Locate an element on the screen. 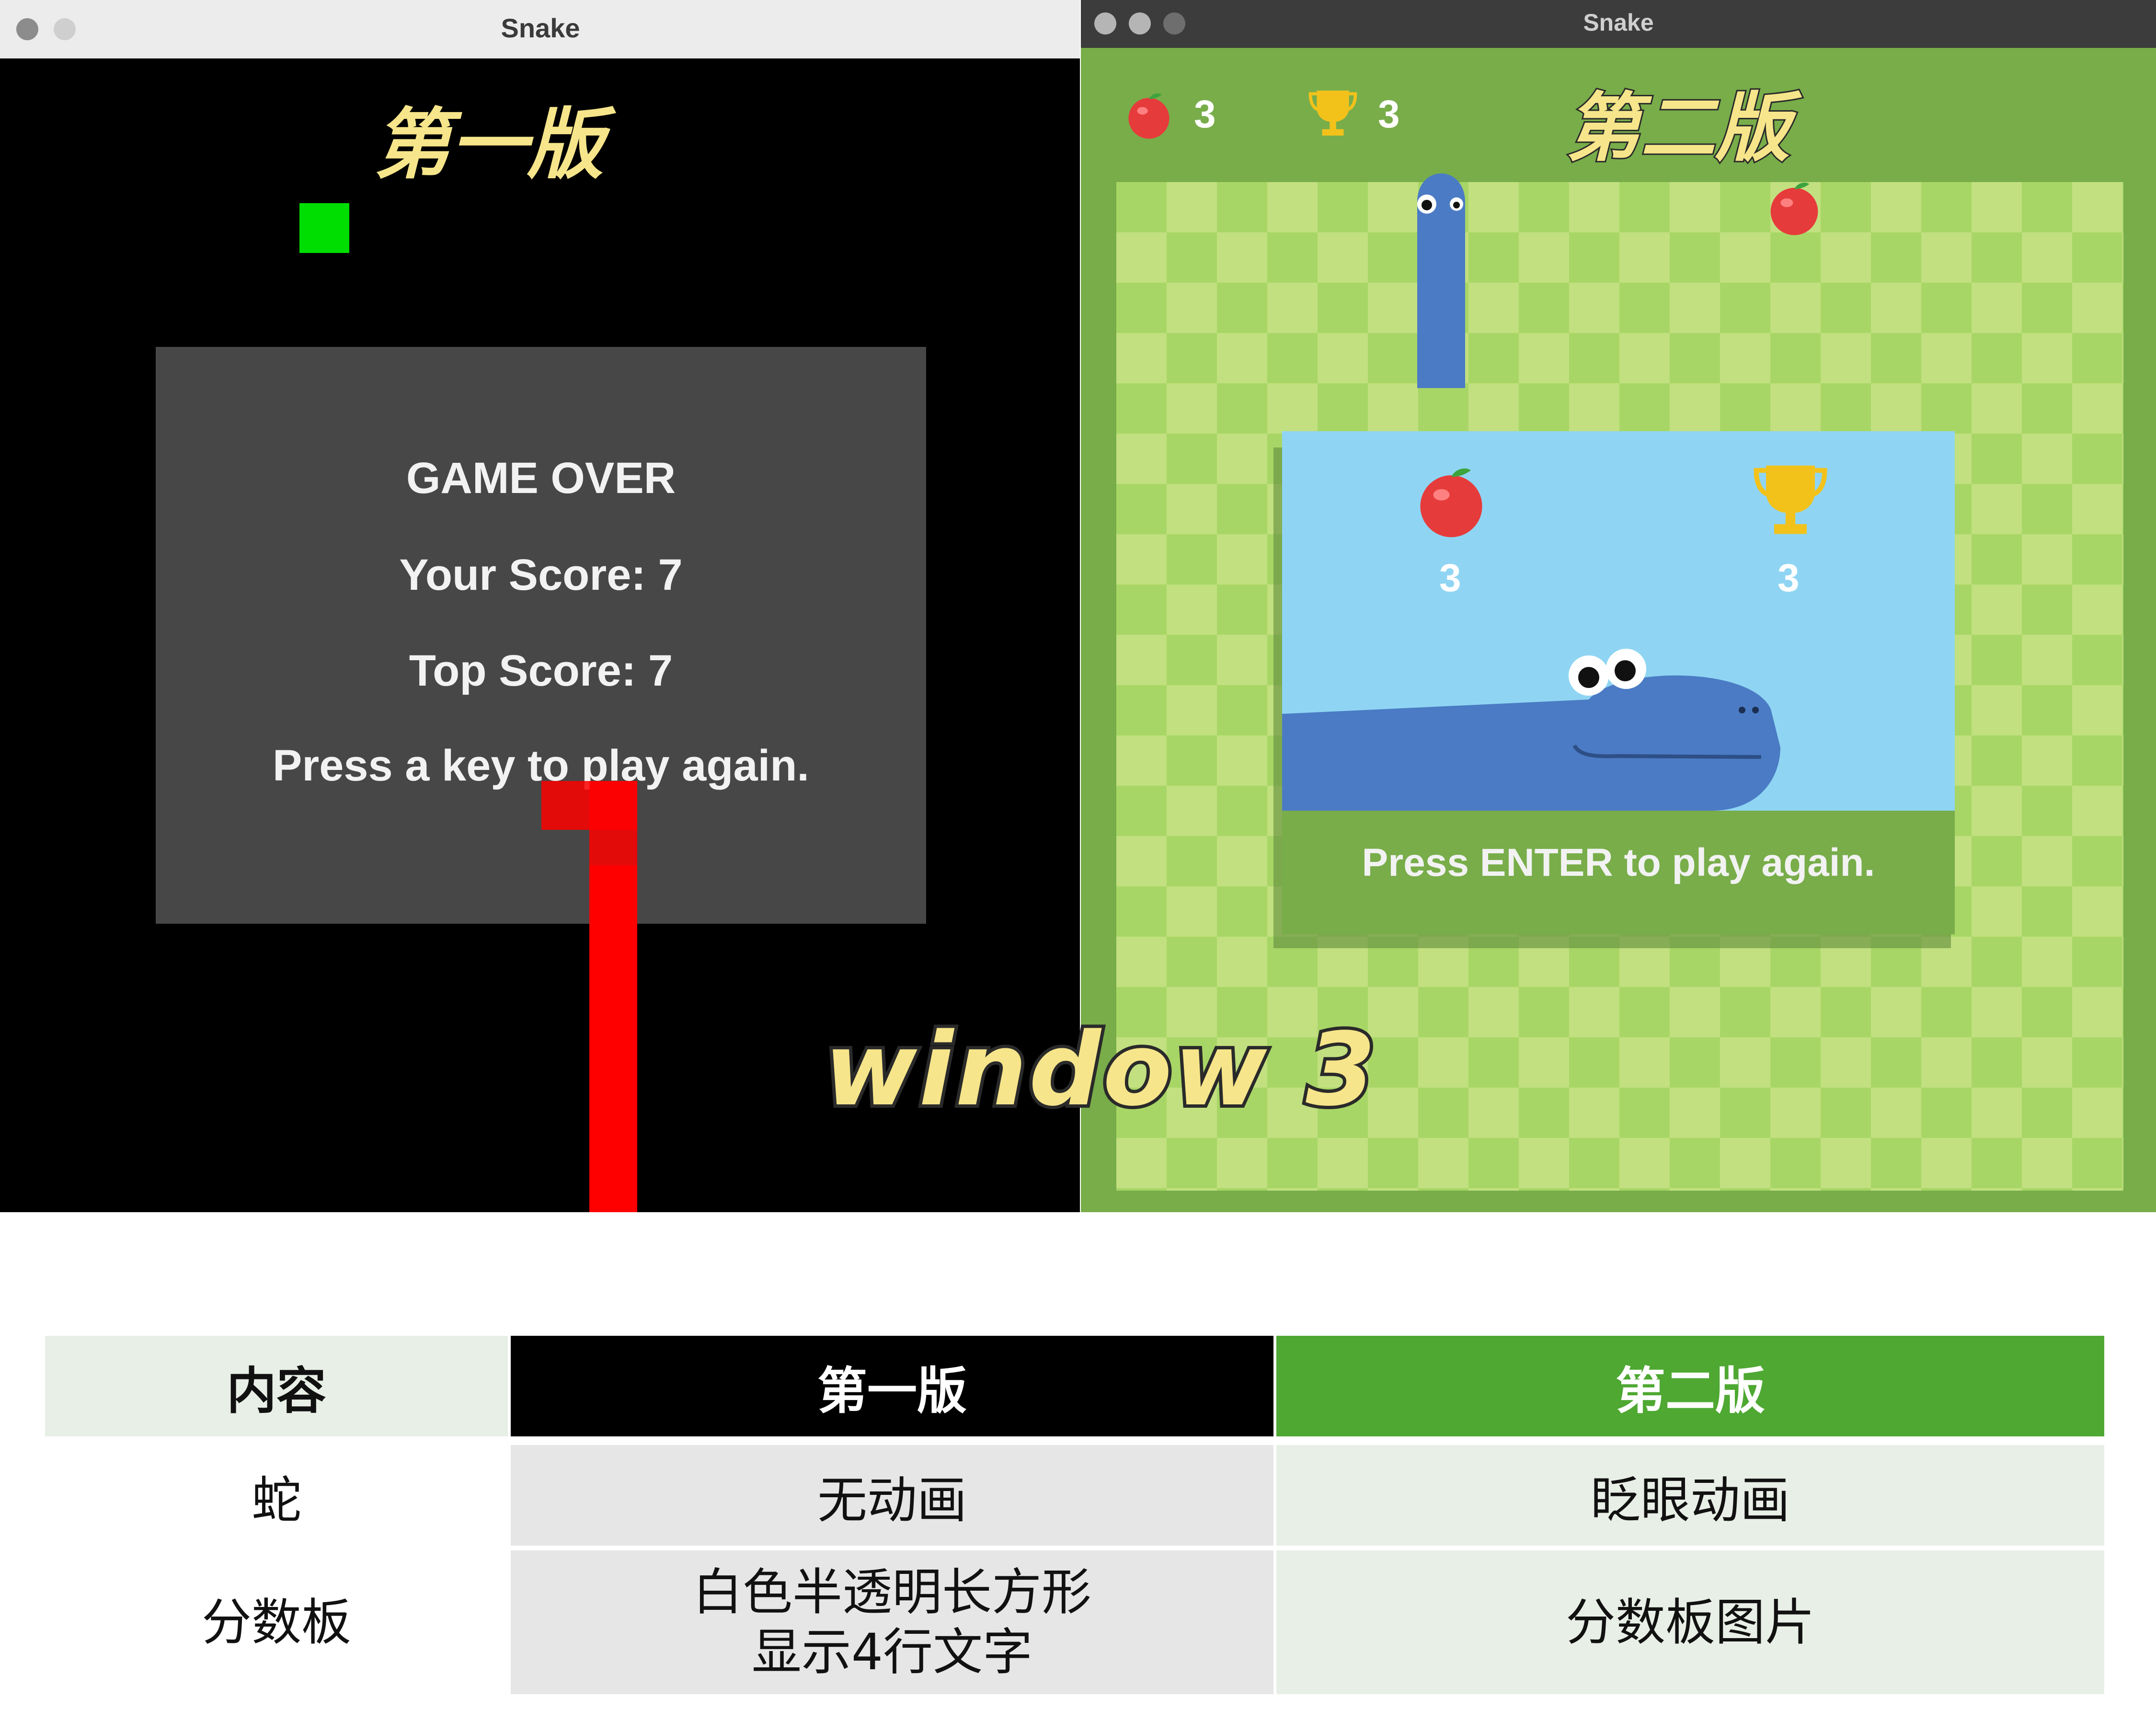 The width and height of the screenshot is (2156, 1721). snake-v2-cell: 眨眼动画 is located at coordinates (1690, 1491).